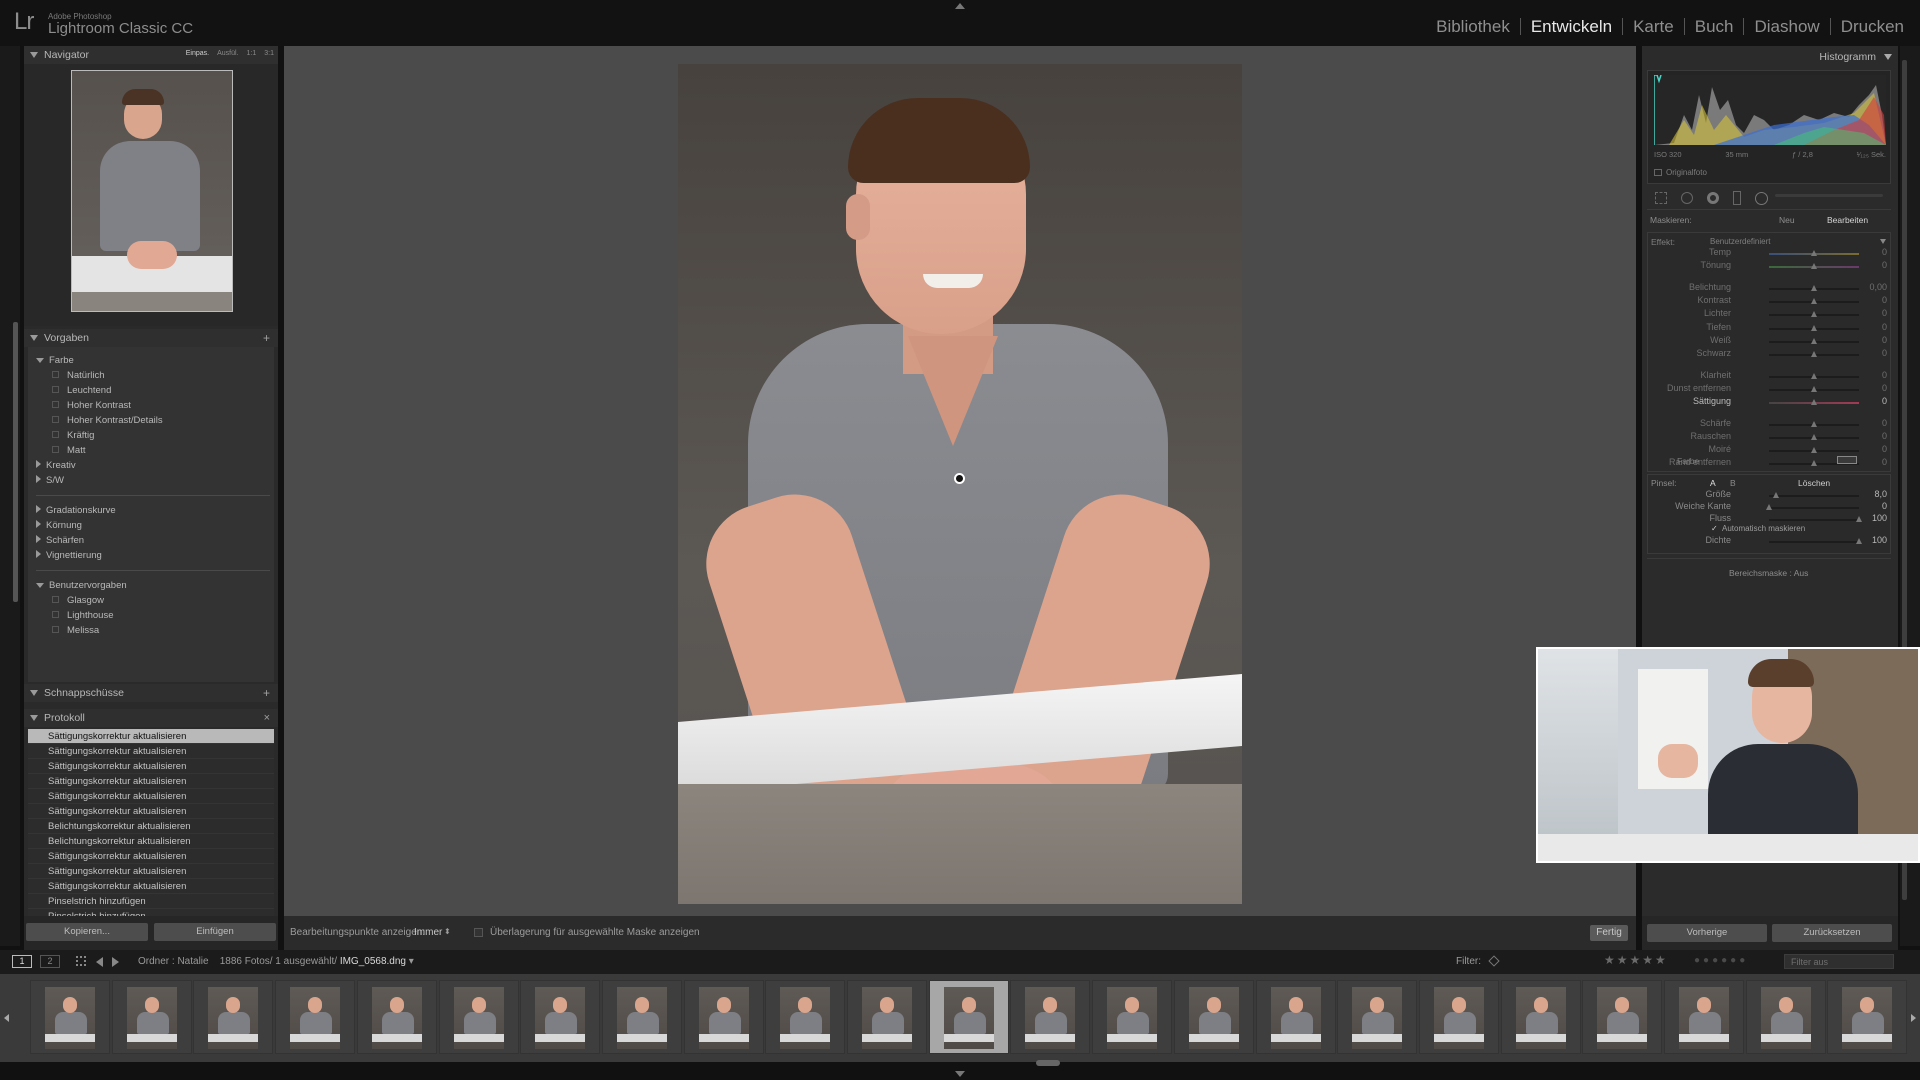 This screenshot has width=1920, height=1080. Describe the element at coordinates (1740, 241) in the screenshot. I see `effect-select: Benutzerdefiniert` at that location.